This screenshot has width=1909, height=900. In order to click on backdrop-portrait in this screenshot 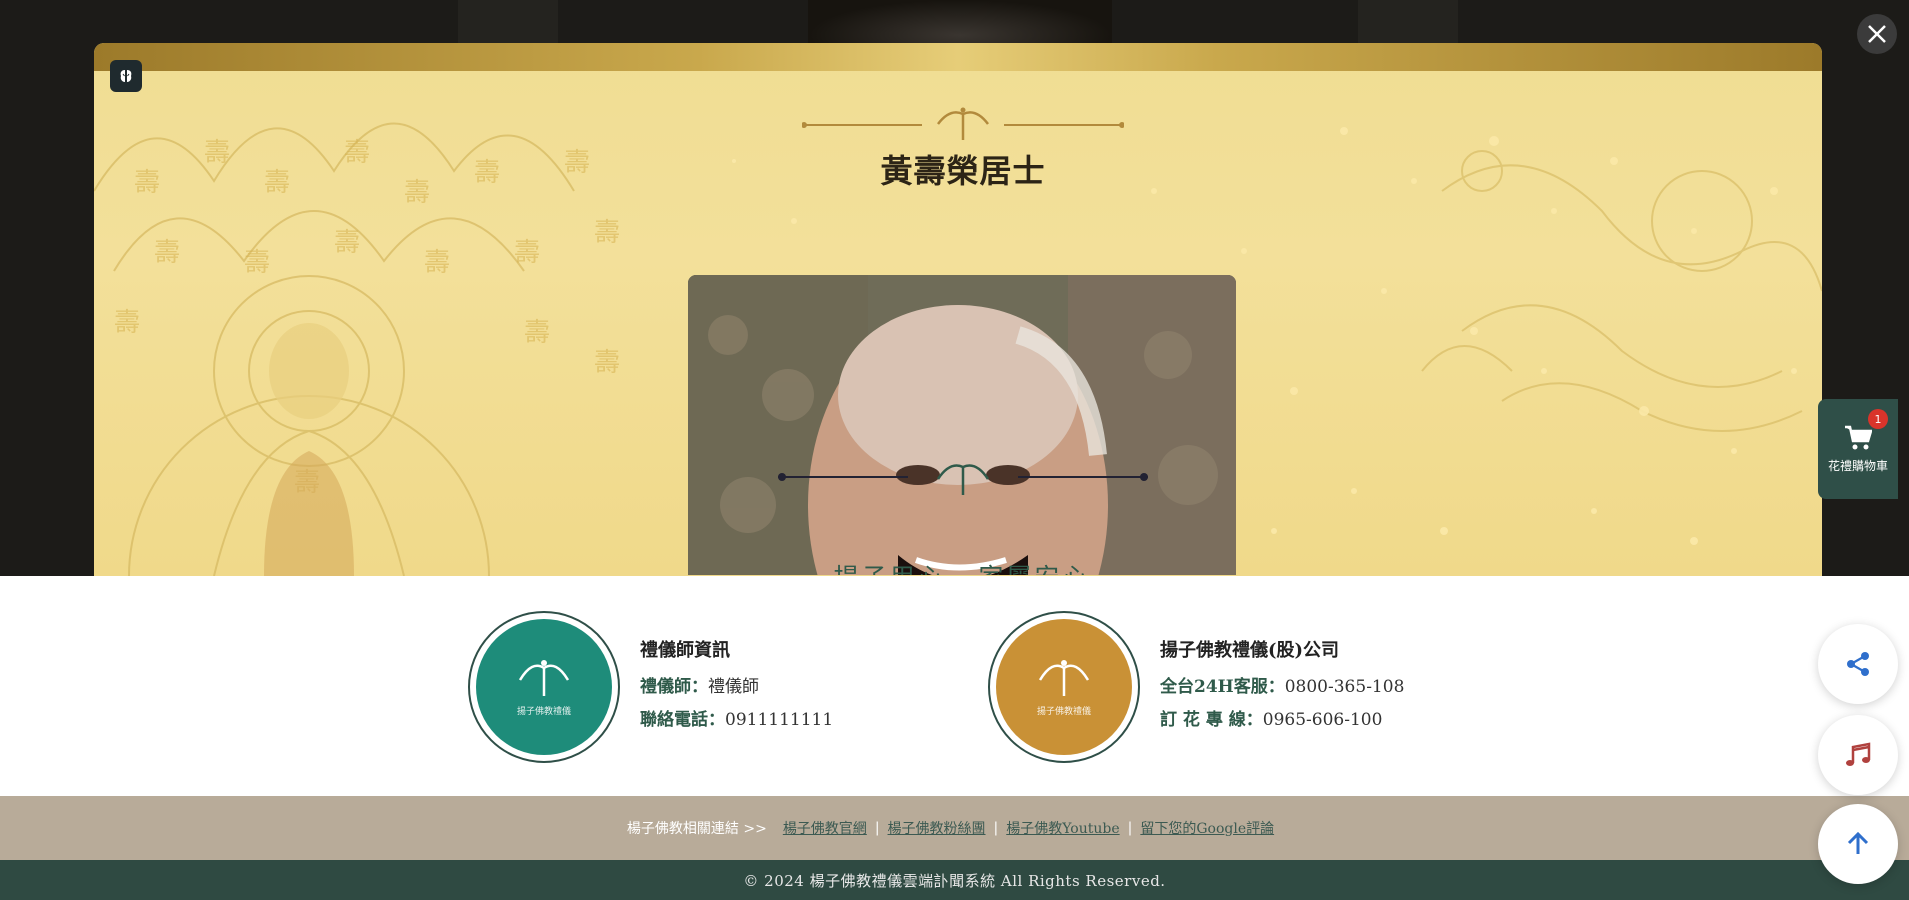, I will do `click(960, 22)`.